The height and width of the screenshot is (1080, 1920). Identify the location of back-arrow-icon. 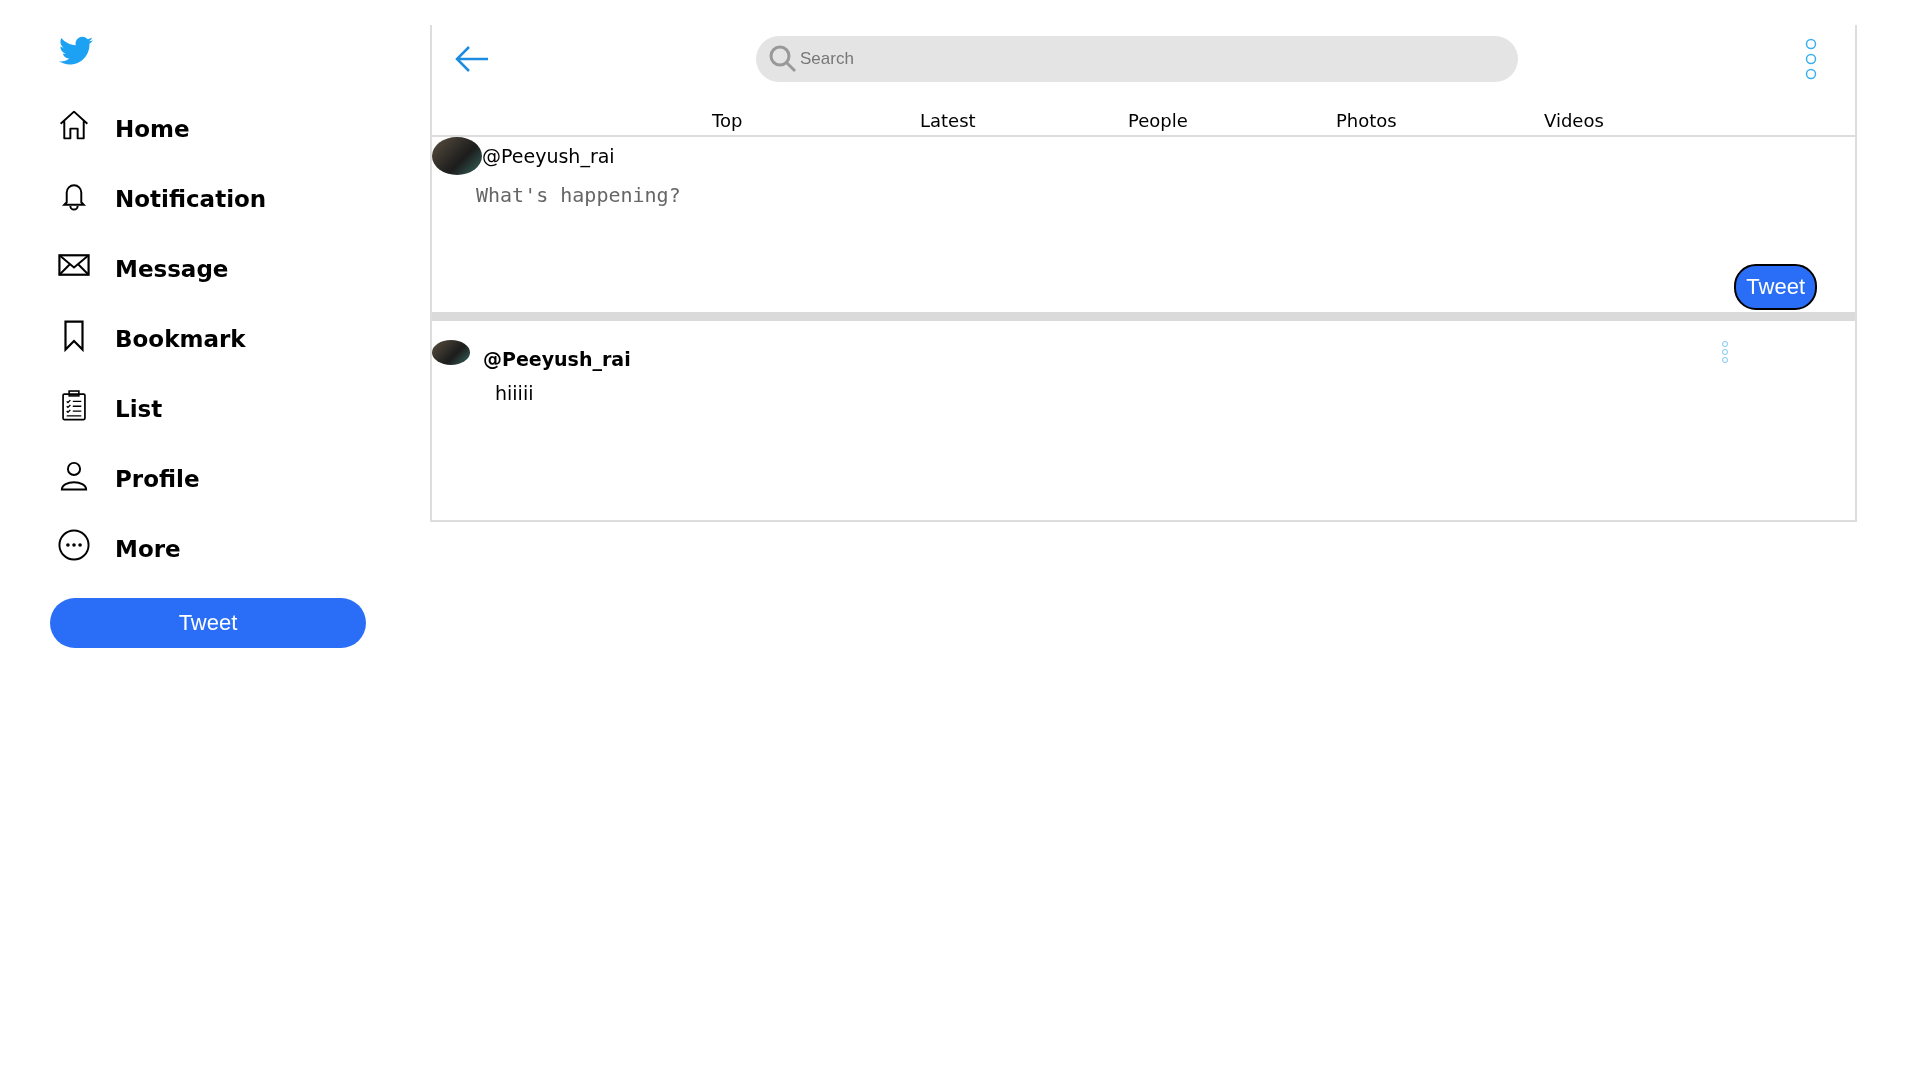
(472, 58).